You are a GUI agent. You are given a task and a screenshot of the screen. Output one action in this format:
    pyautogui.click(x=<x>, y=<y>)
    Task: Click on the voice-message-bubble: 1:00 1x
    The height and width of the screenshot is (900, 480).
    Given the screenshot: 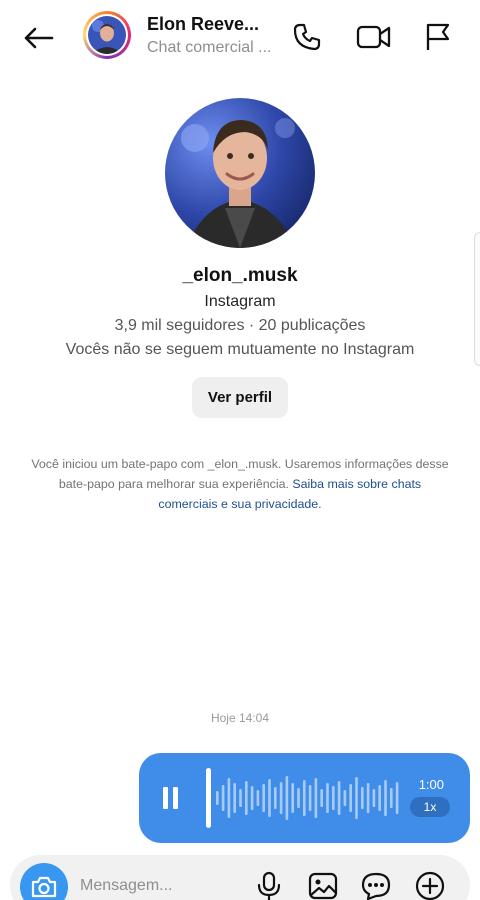 What is the action you would take?
    pyautogui.click(x=304, y=798)
    